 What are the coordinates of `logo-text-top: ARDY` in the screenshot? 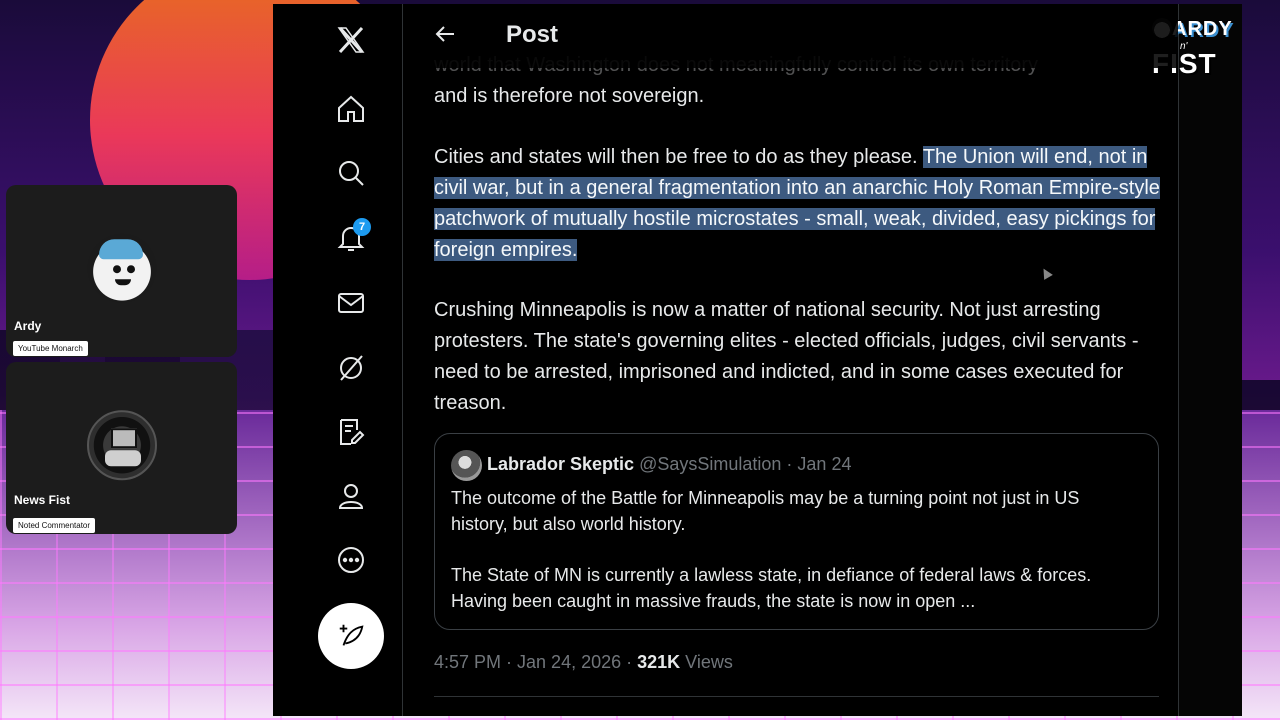 It's located at (1202, 29).